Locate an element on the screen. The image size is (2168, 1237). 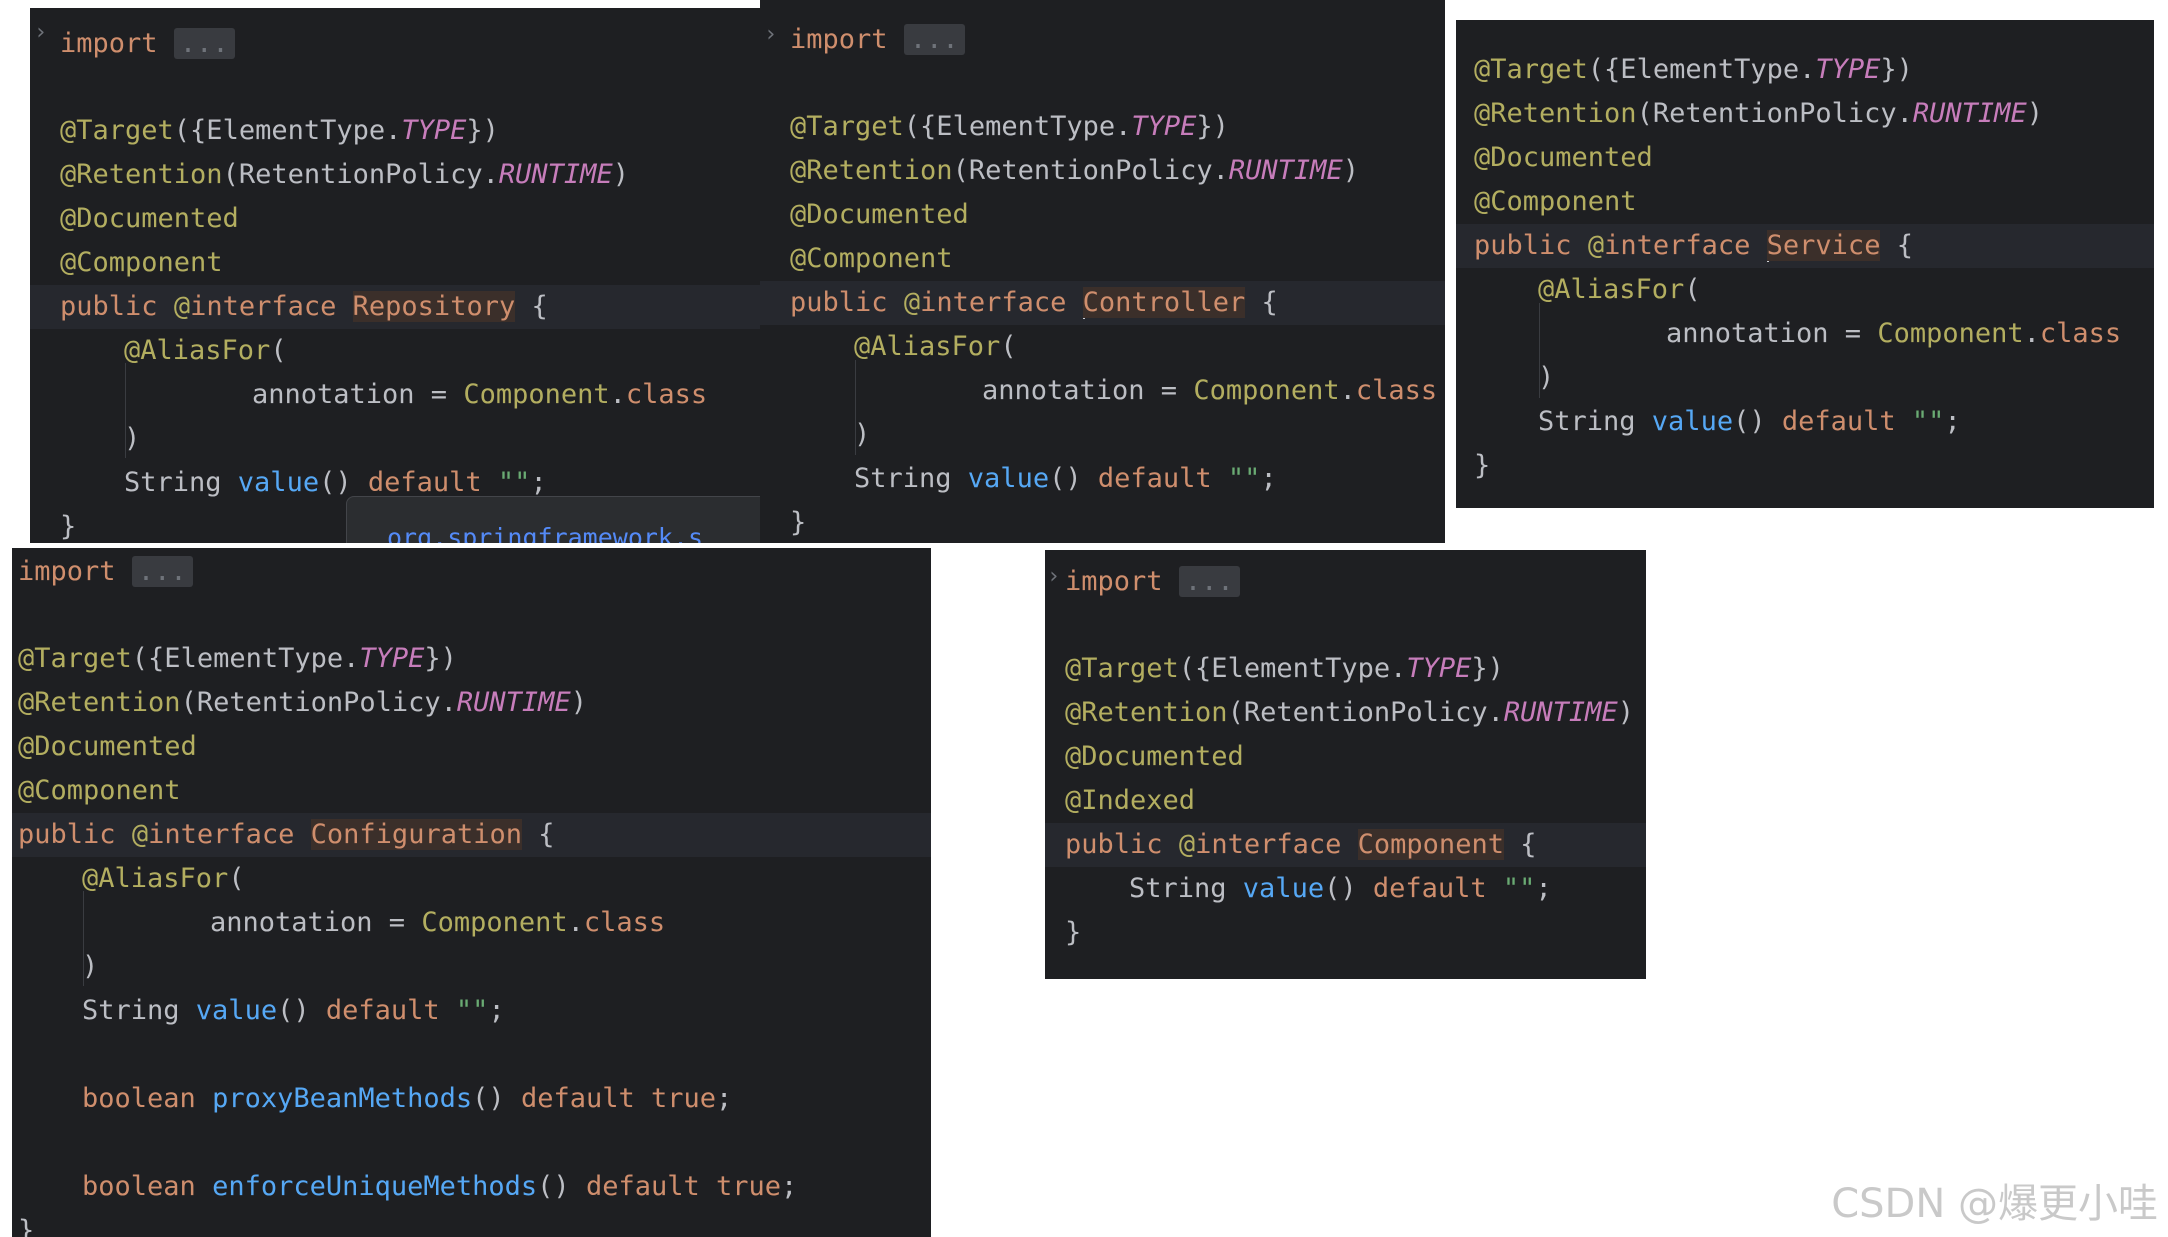
watermark: CSDN @爆更小哇 is located at coordinates (1994, 1204).